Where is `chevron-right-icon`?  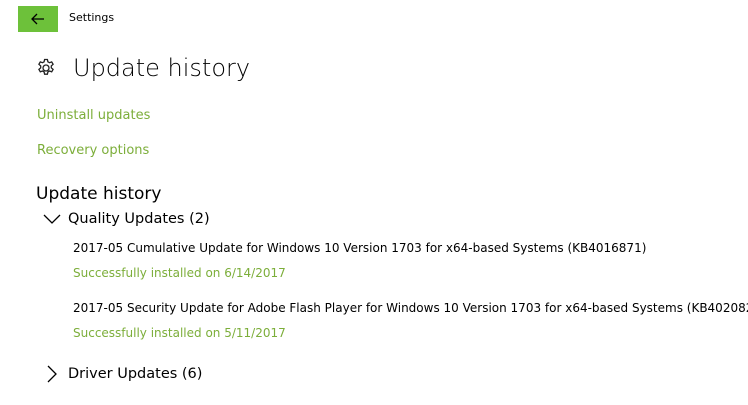 chevron-right-icon is located at coordinates (52, 374).